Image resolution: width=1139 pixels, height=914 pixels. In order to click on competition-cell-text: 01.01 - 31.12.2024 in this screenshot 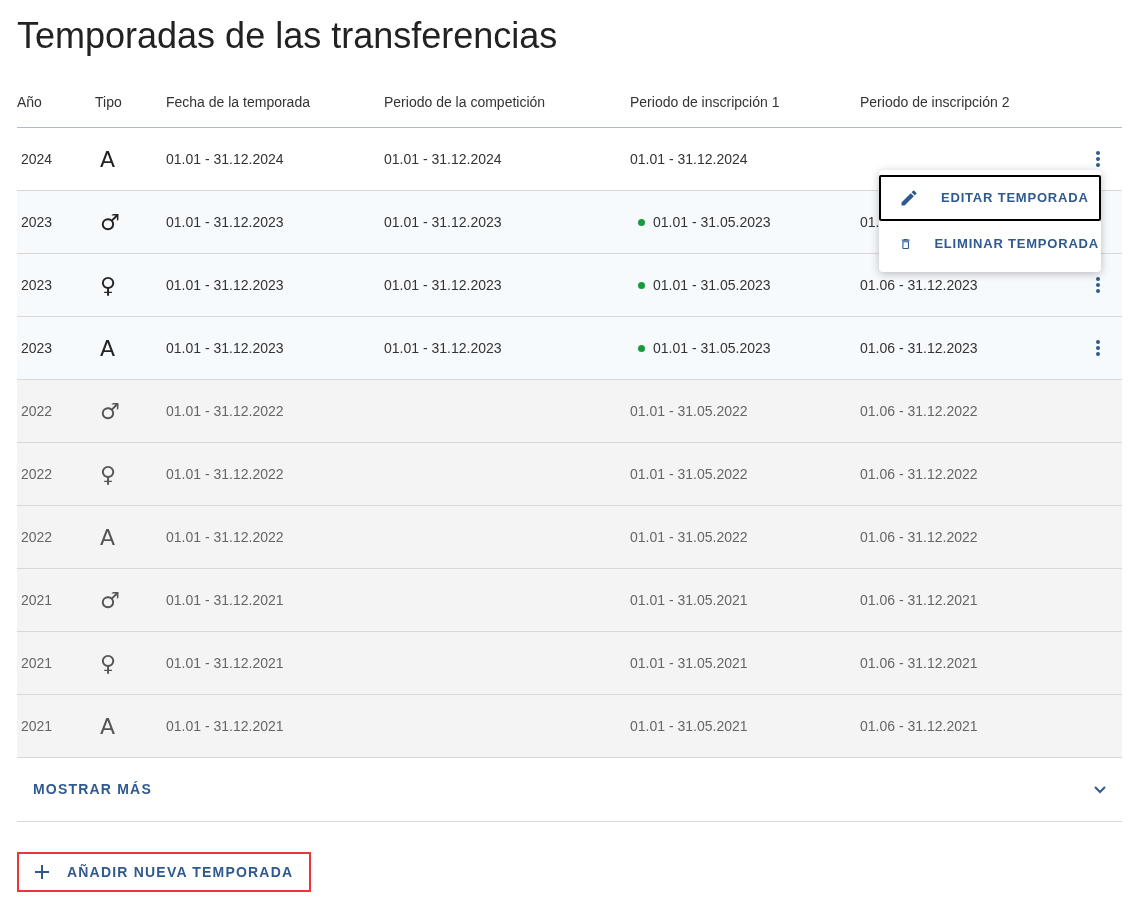, I will do `click(443, 159)`.